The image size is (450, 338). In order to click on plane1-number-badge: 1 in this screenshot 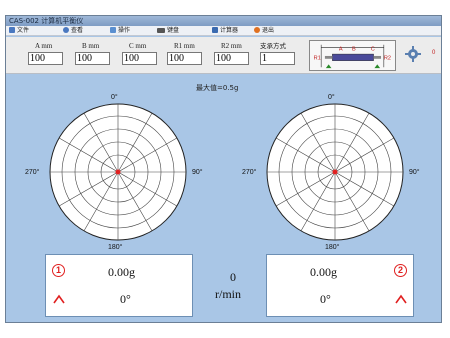, I will do `click(58, 270)`.